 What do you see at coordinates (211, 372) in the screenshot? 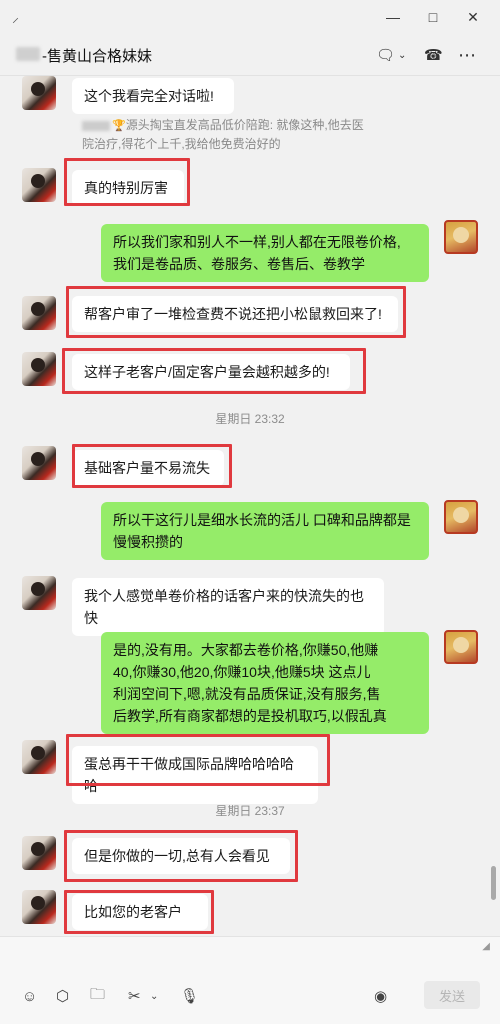
I see `message-bubble: 这样子老客户/固定客户量会越积越多的!` at bounding box center [211, 372].